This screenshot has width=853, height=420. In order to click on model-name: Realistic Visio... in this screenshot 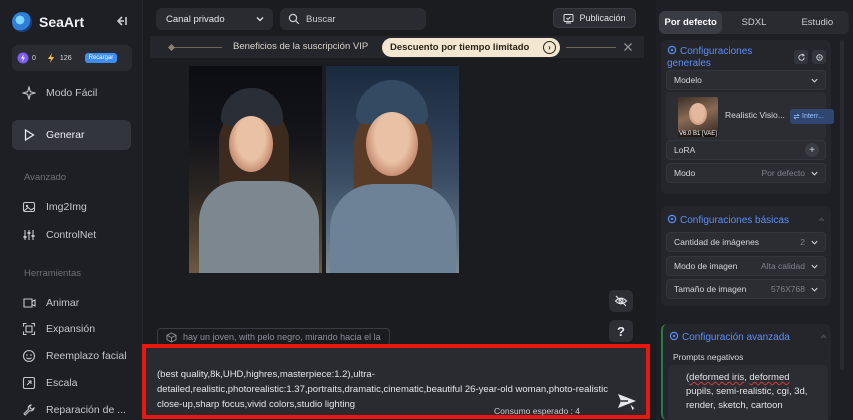, I will do `click(755, 115)`.